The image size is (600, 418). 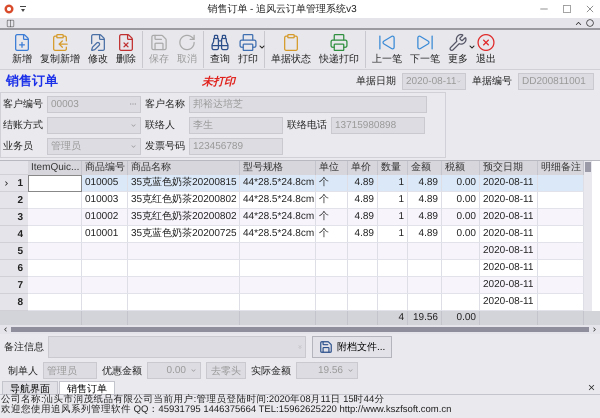 I want to click on field-label: 业务员, so click(x=18, y=146).